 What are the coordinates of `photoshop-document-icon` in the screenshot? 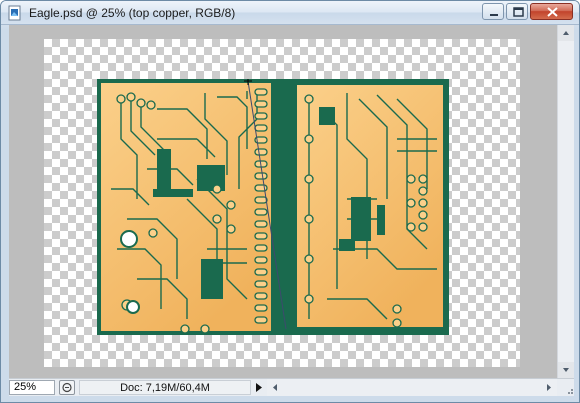 It's located at (15, 13).